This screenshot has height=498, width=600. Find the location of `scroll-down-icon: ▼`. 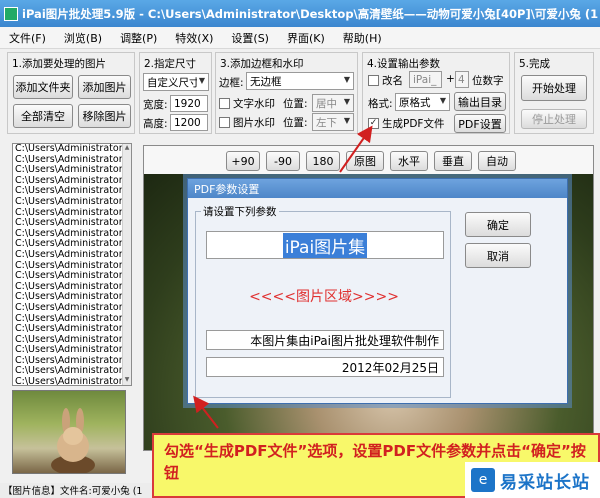

scroll-down-icon: ▼ is located at coordinates (127, 380).